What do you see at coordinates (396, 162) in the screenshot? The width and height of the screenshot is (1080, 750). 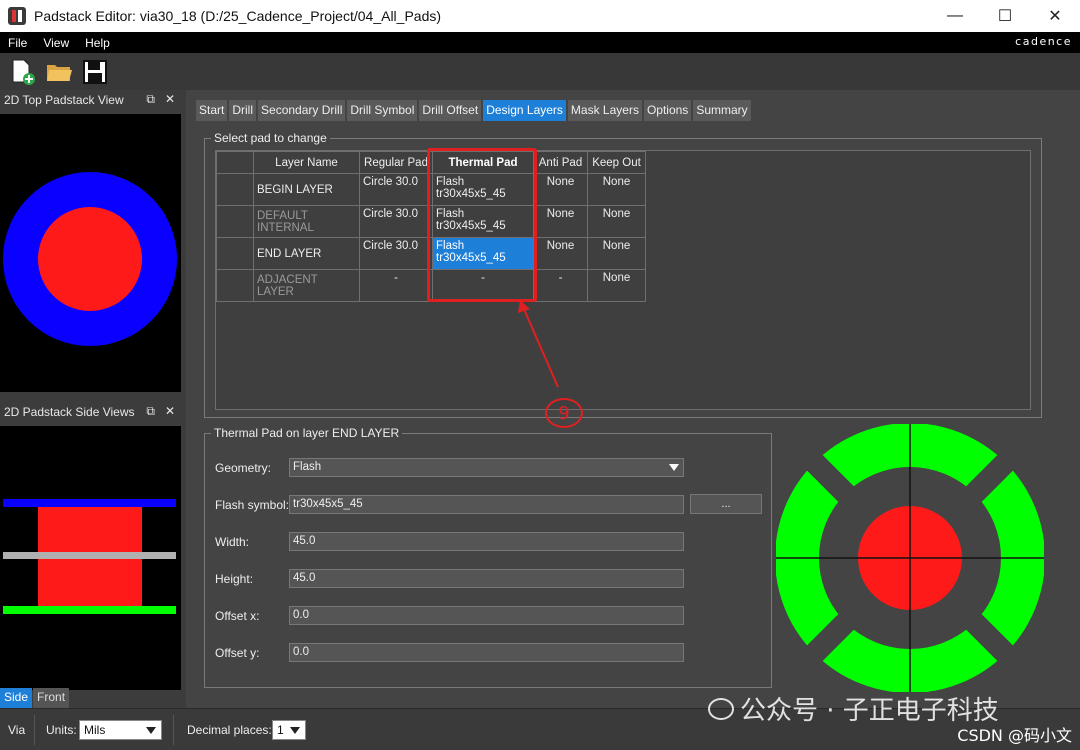 I see `col-regular-pad: Regular Pad` at bounding box center [396, 162].